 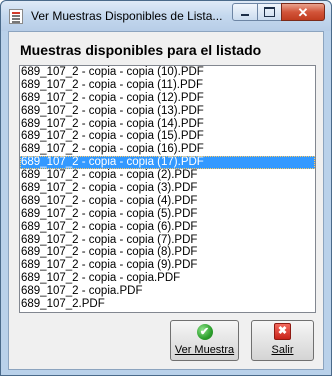 I want to click on maximize-icon, so click(x=269, y=12).